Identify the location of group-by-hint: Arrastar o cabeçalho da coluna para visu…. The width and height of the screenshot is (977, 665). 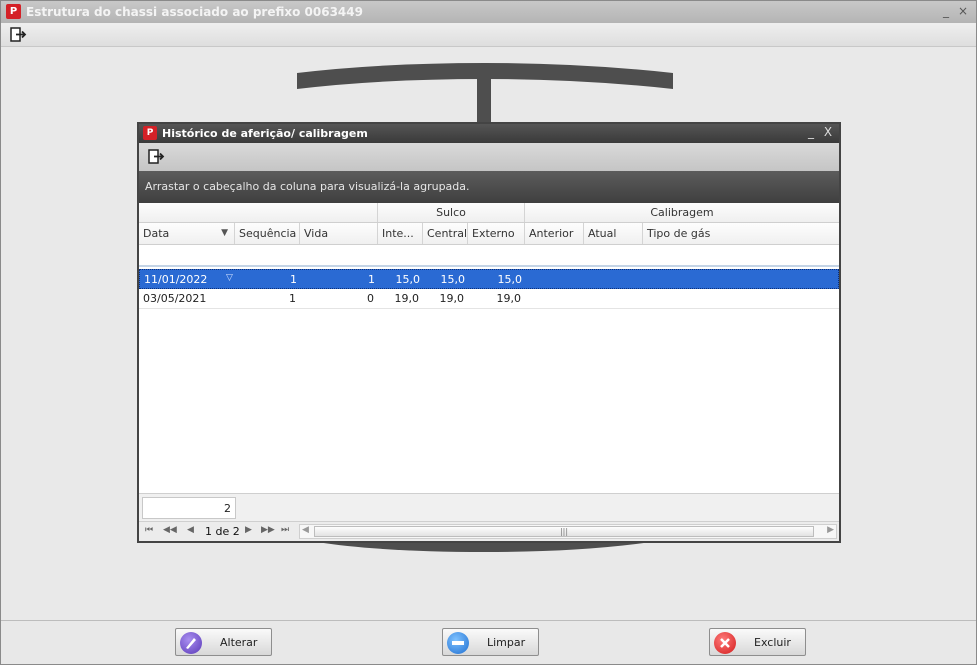
(307, 186).